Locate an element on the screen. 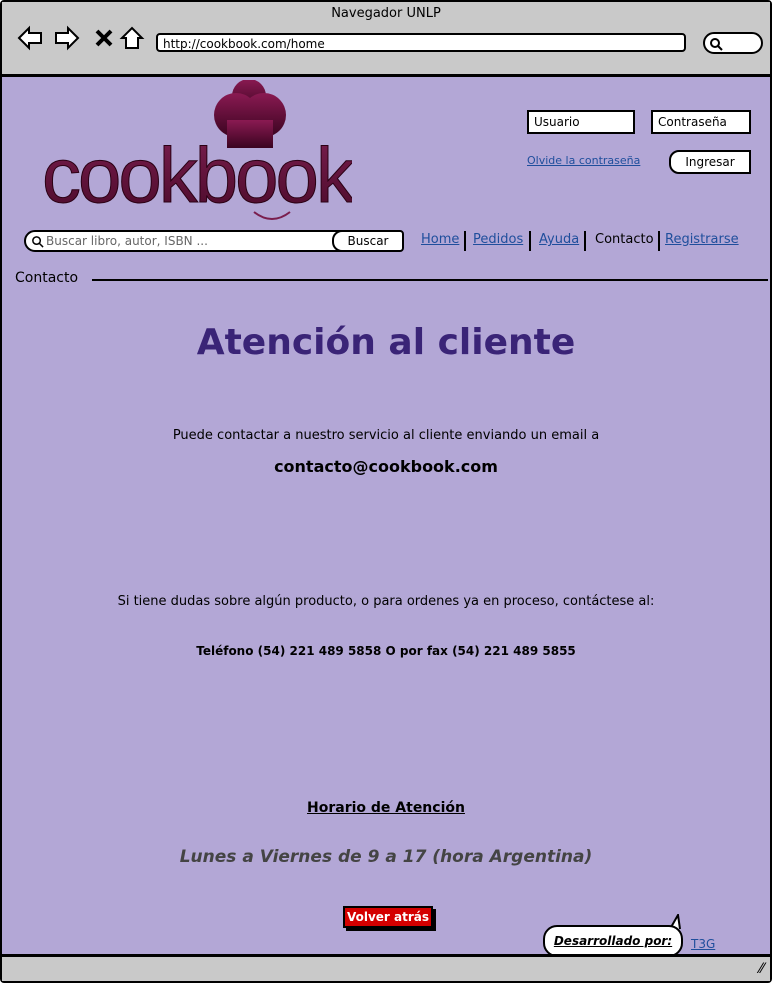 This screenshot has width=774, height=985. breadcrumb: Contacto is located at coordinates (47, 278).